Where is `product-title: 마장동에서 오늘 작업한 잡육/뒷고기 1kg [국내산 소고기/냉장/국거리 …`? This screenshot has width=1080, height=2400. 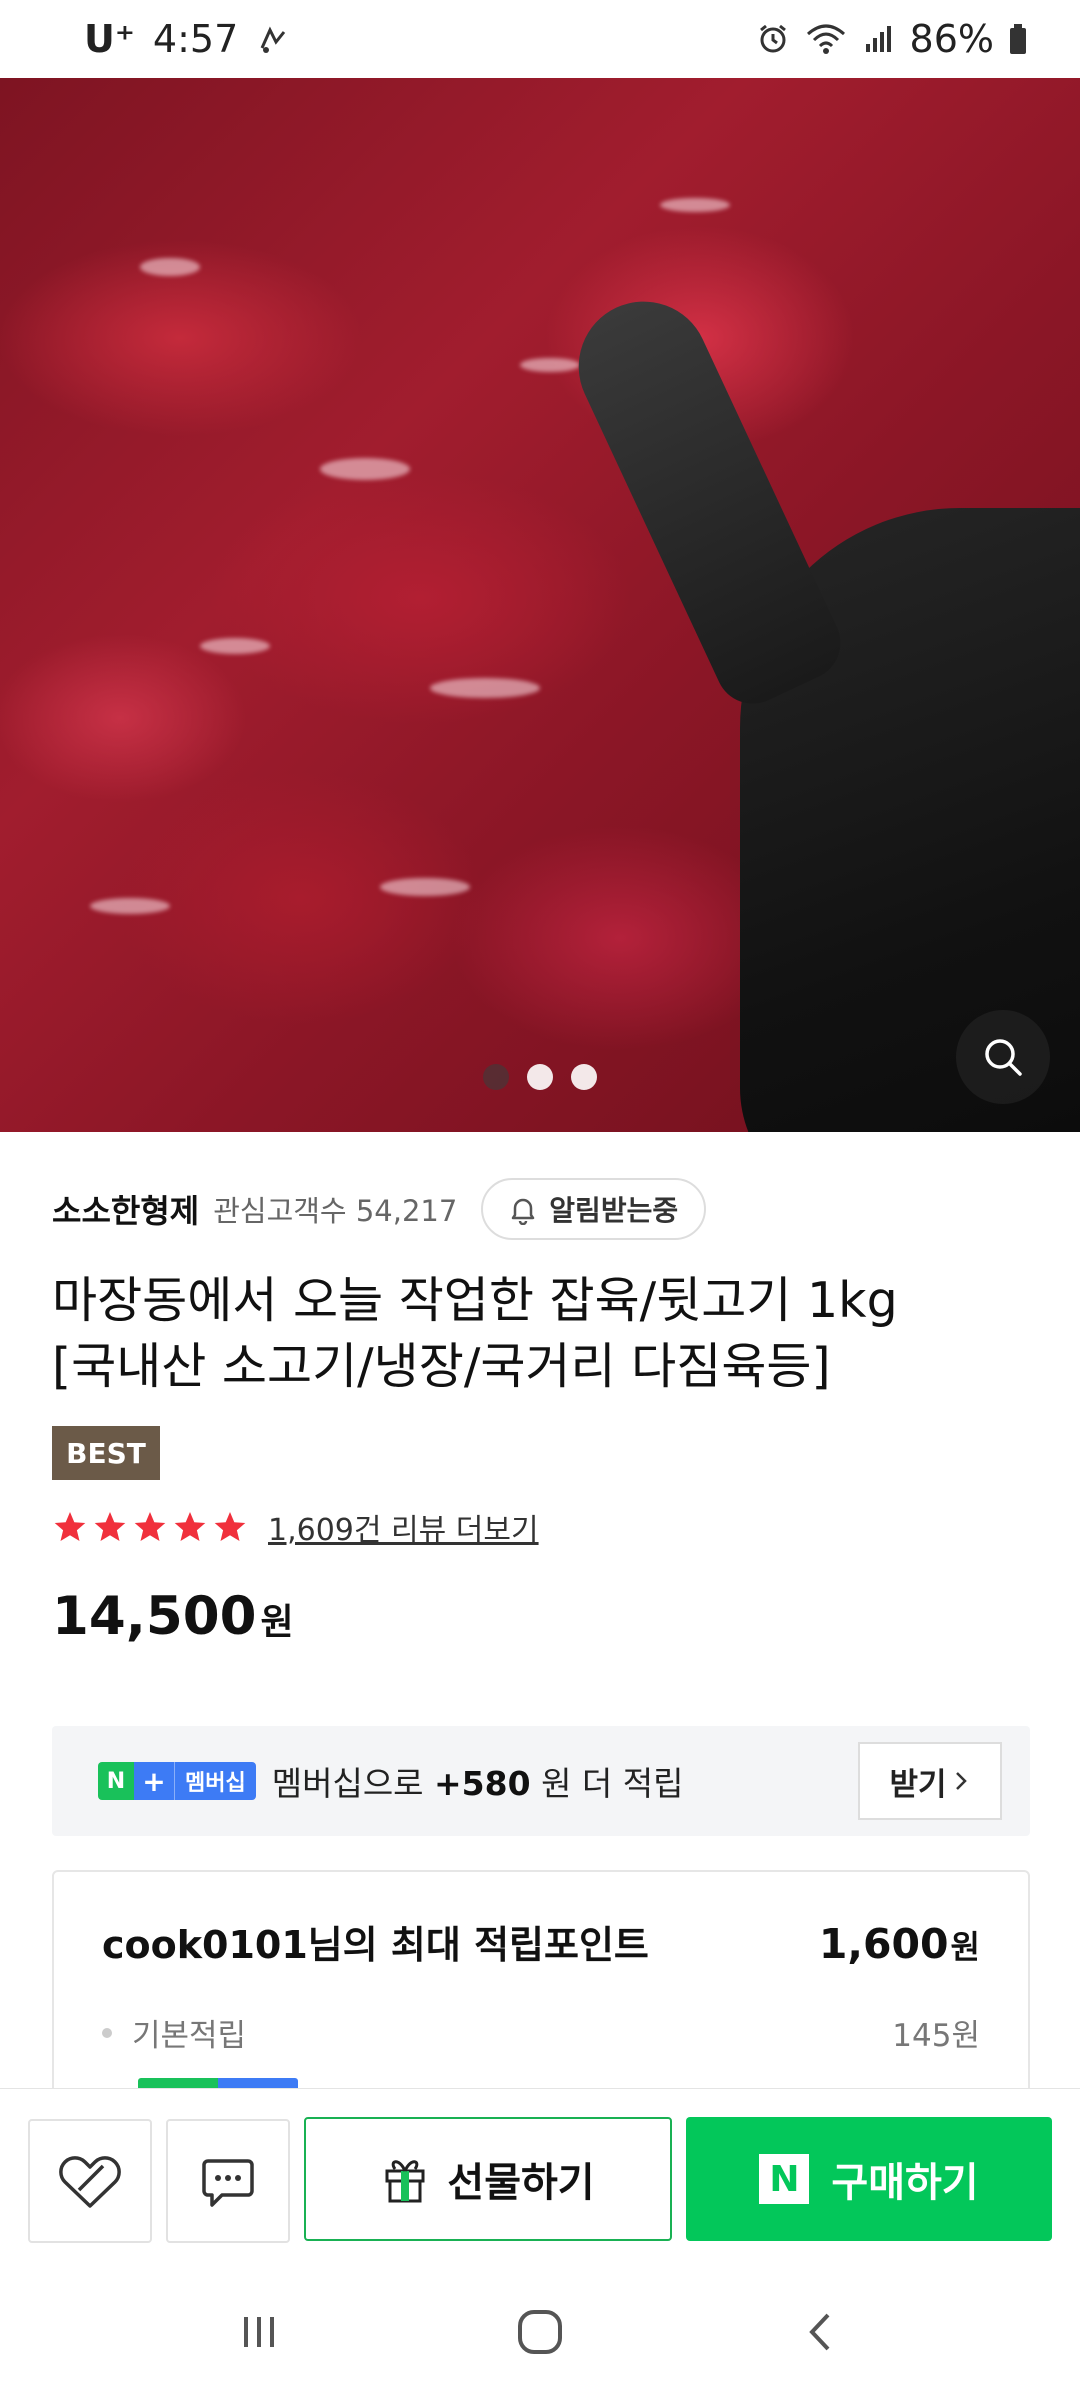 product-title: 마장동에서 오늘 작업한 잡육/뒷고기 1kg [국내산 소고기/냉장/국거리 … is located at coordinates (547, 1334).